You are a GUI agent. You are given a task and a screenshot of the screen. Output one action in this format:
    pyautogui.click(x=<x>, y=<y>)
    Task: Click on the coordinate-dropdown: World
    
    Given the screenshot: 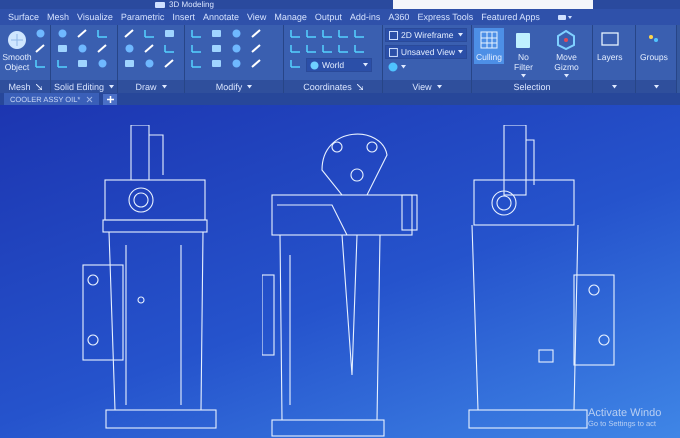 What is the action you would take?
    pyautogui.click(x=339, y=65)
    